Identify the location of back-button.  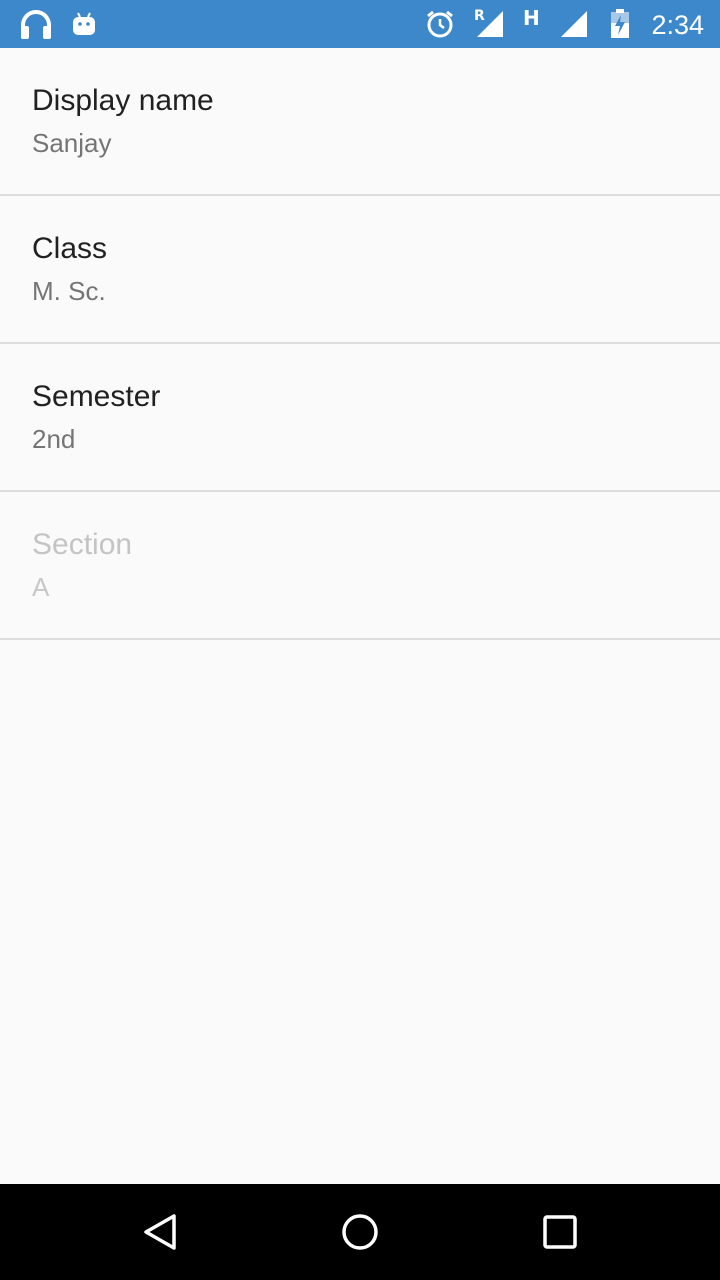
(160, 1232).